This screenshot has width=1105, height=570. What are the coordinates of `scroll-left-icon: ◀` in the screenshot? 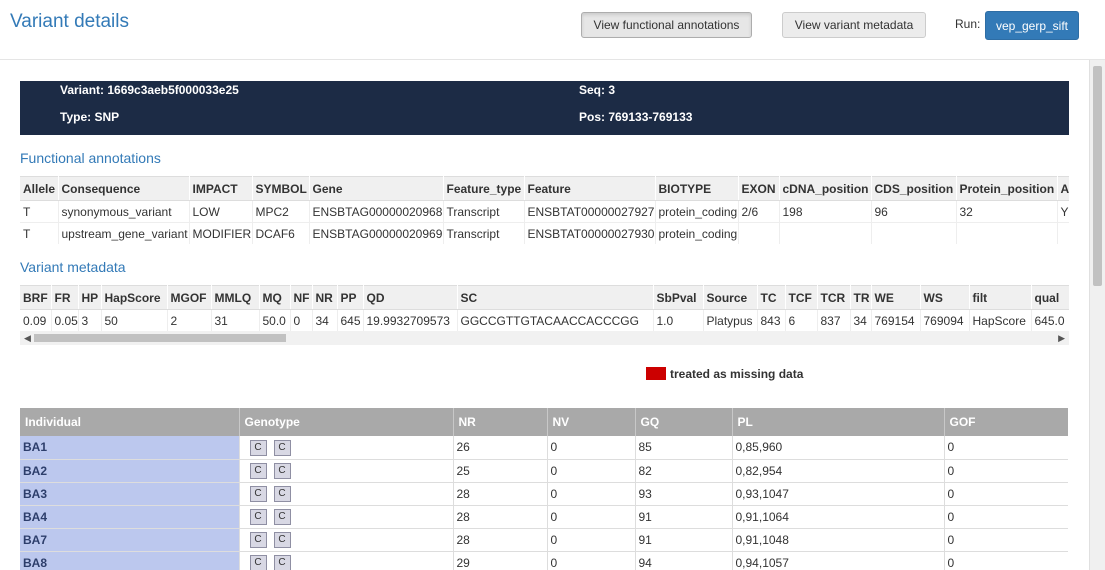 It's located at (27, 338).